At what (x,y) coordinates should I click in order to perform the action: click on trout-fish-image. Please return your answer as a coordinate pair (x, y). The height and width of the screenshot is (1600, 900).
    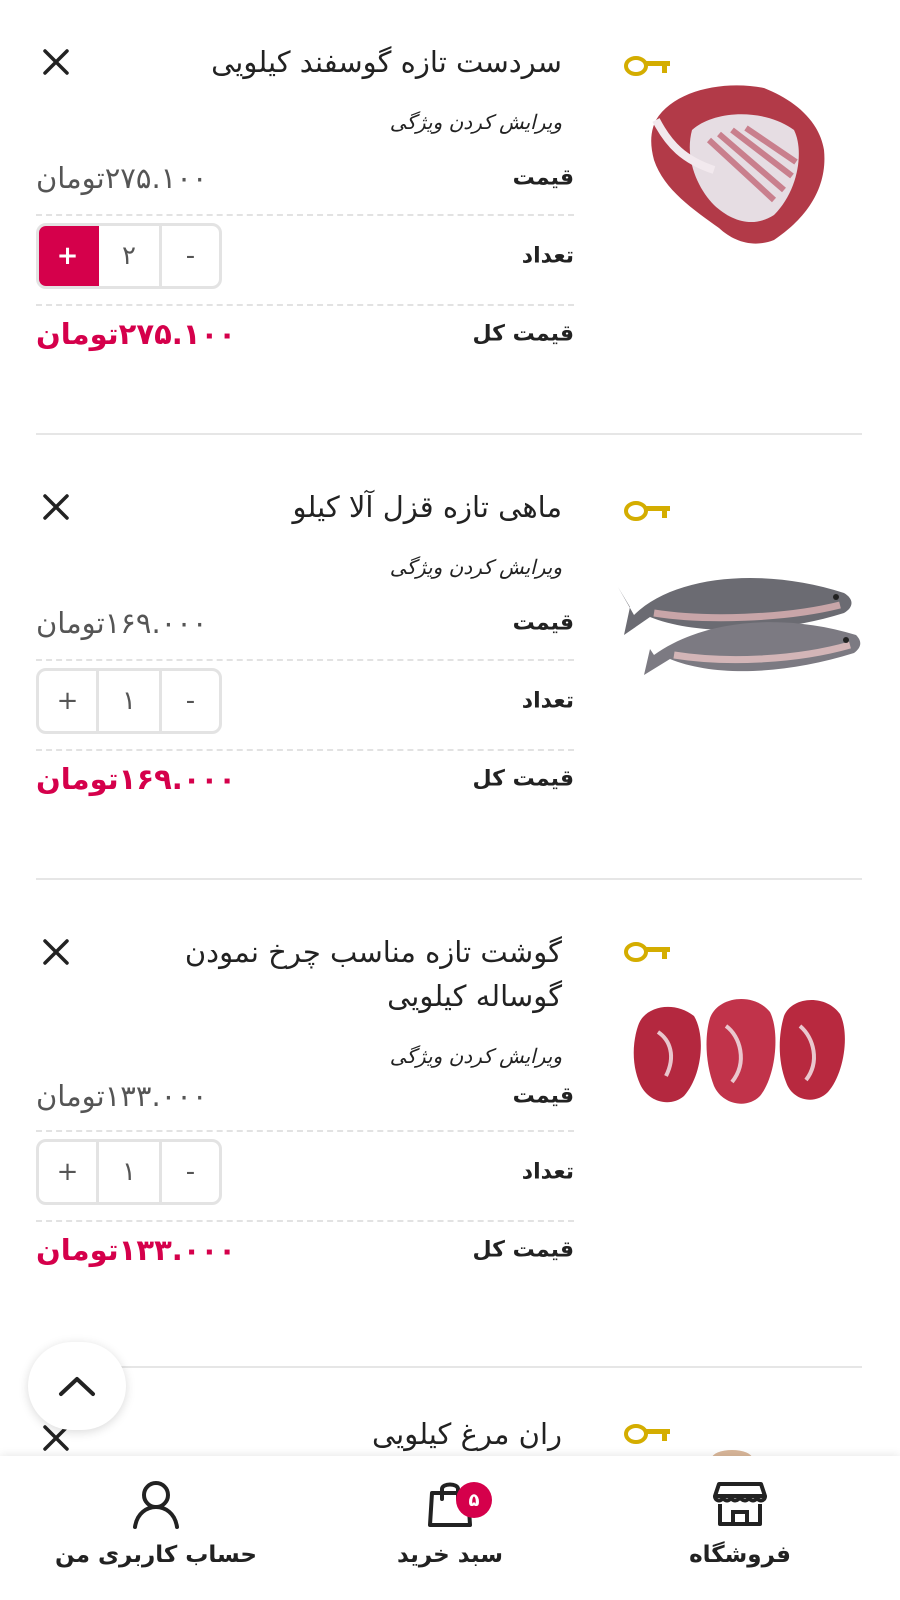
    Looking at the image, I should click on (739, 626).